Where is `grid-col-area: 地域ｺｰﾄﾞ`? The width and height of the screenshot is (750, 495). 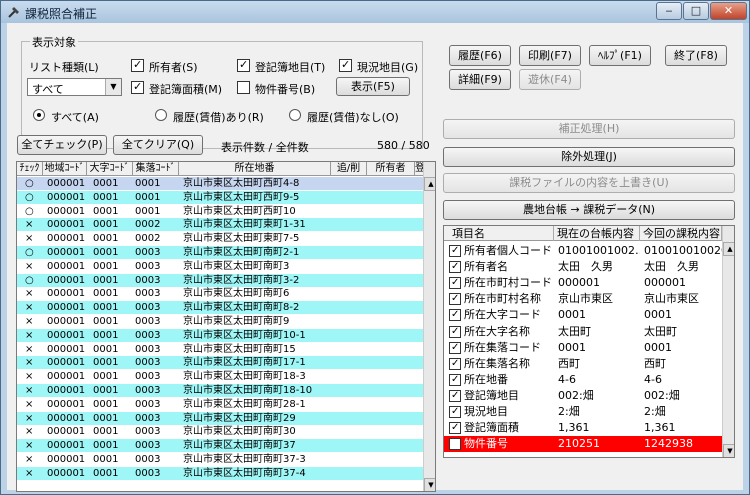 grid-col-area: 地域ｺｰﾄﾞ is located at coordinates (65, 169).